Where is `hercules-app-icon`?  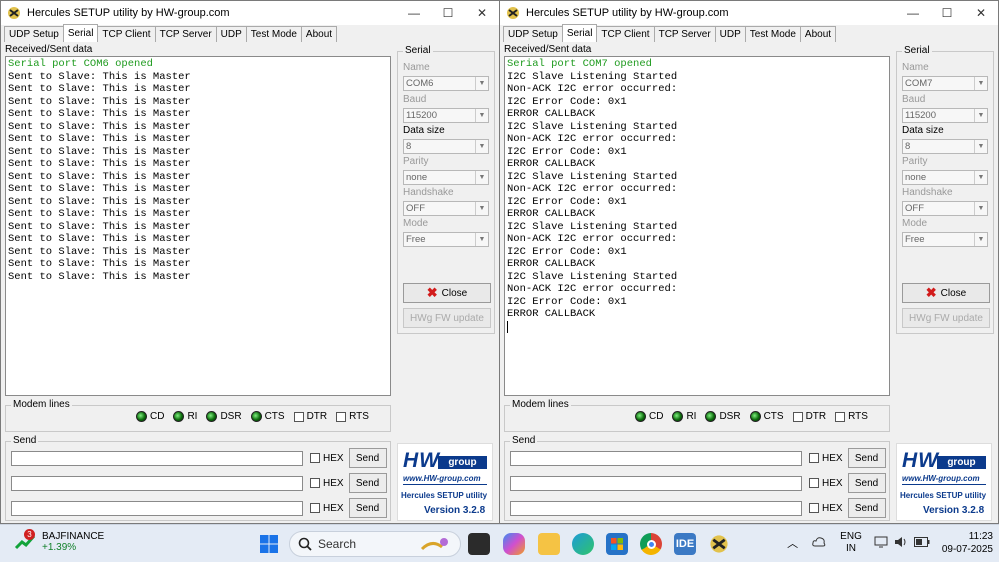 hercules-app-icon is located at coordinates (513, 13).